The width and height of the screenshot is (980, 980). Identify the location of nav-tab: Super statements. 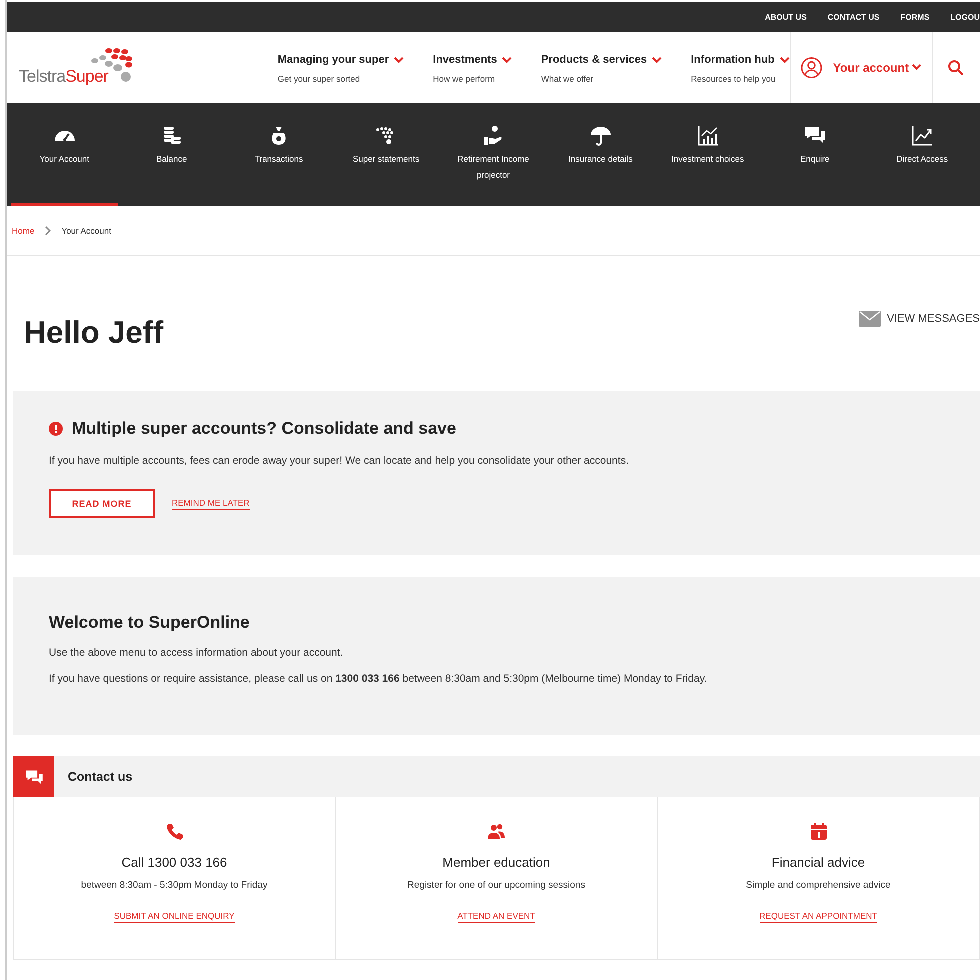
(386, 154).